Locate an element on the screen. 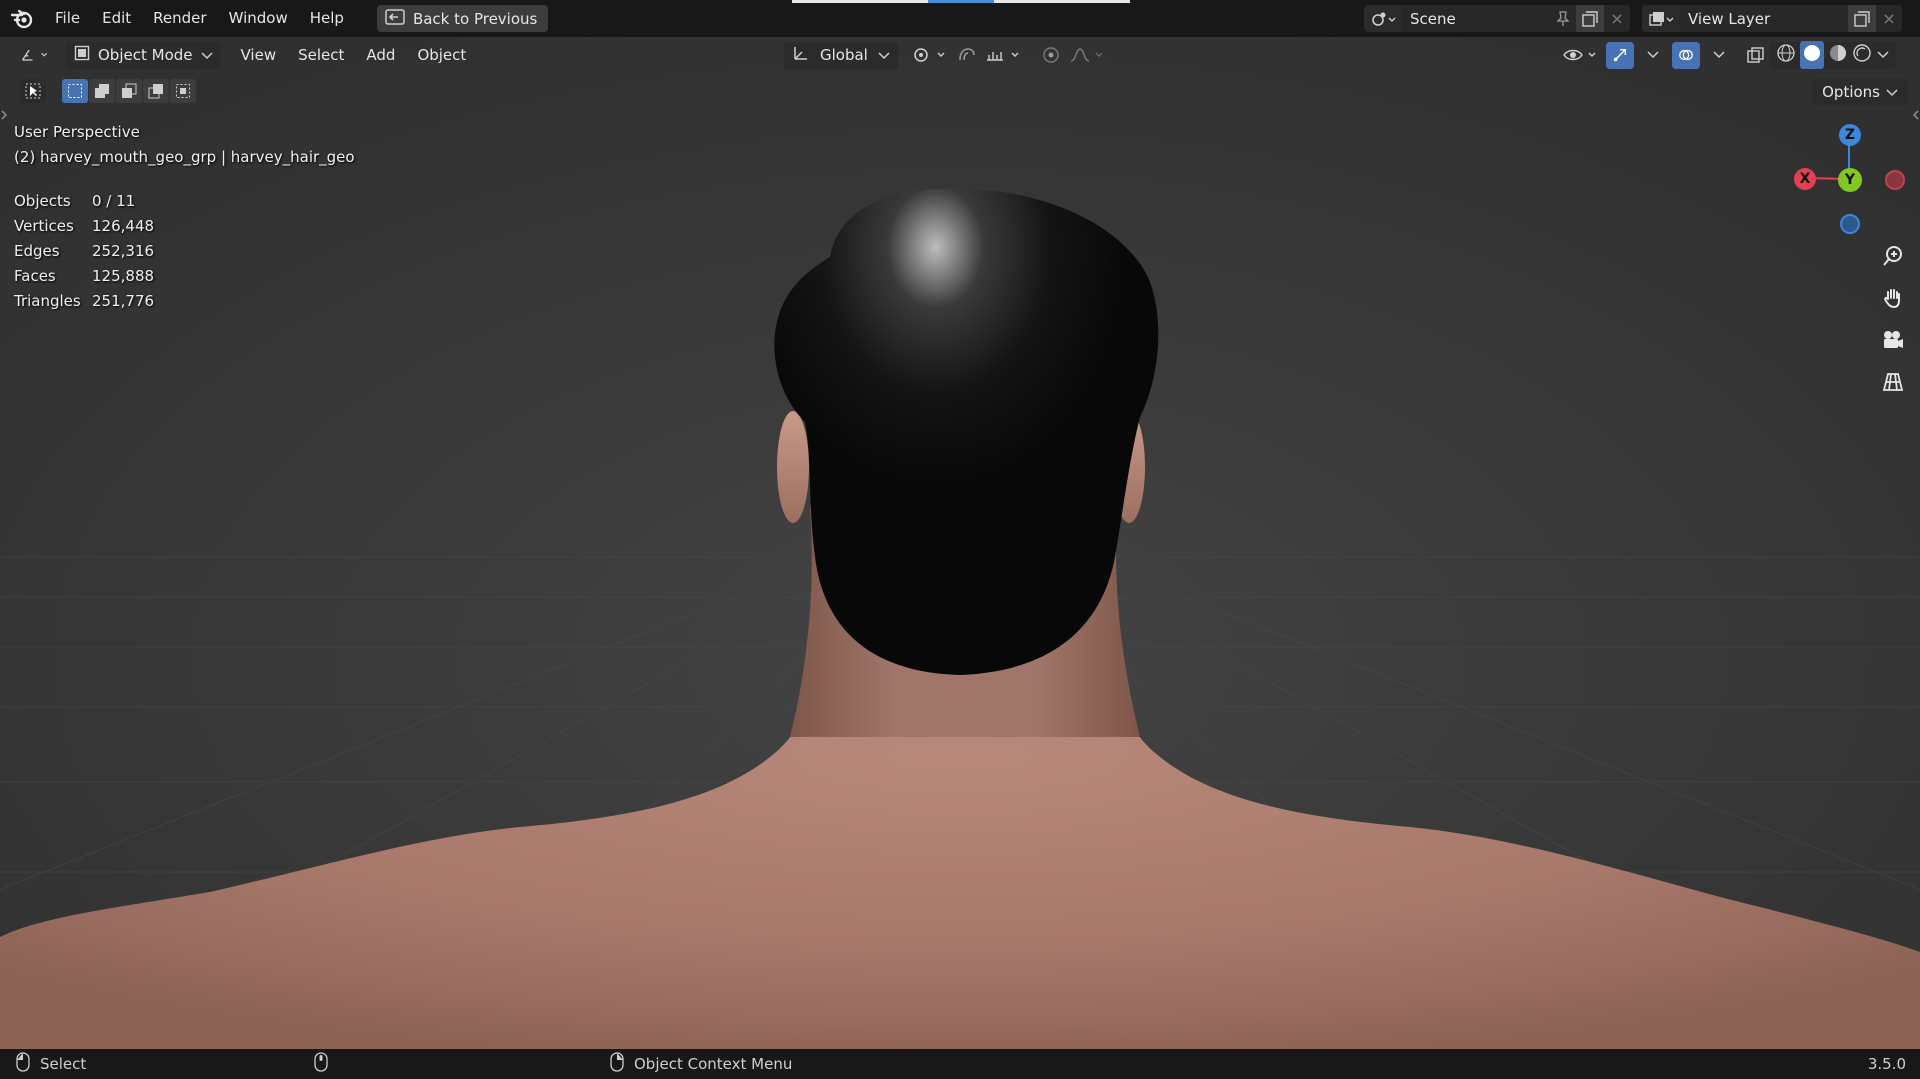  back-arrow-icon is located at coordinates (395, 18).